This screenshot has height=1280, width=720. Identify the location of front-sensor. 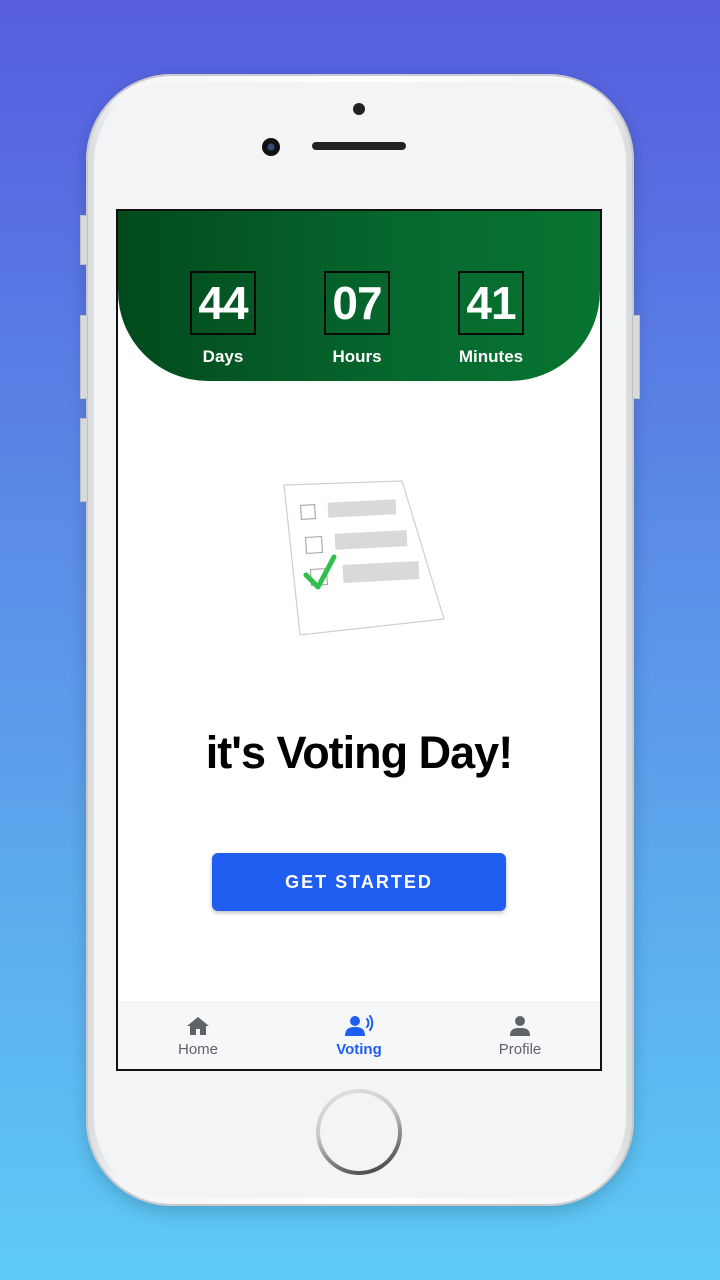
(359, 109).